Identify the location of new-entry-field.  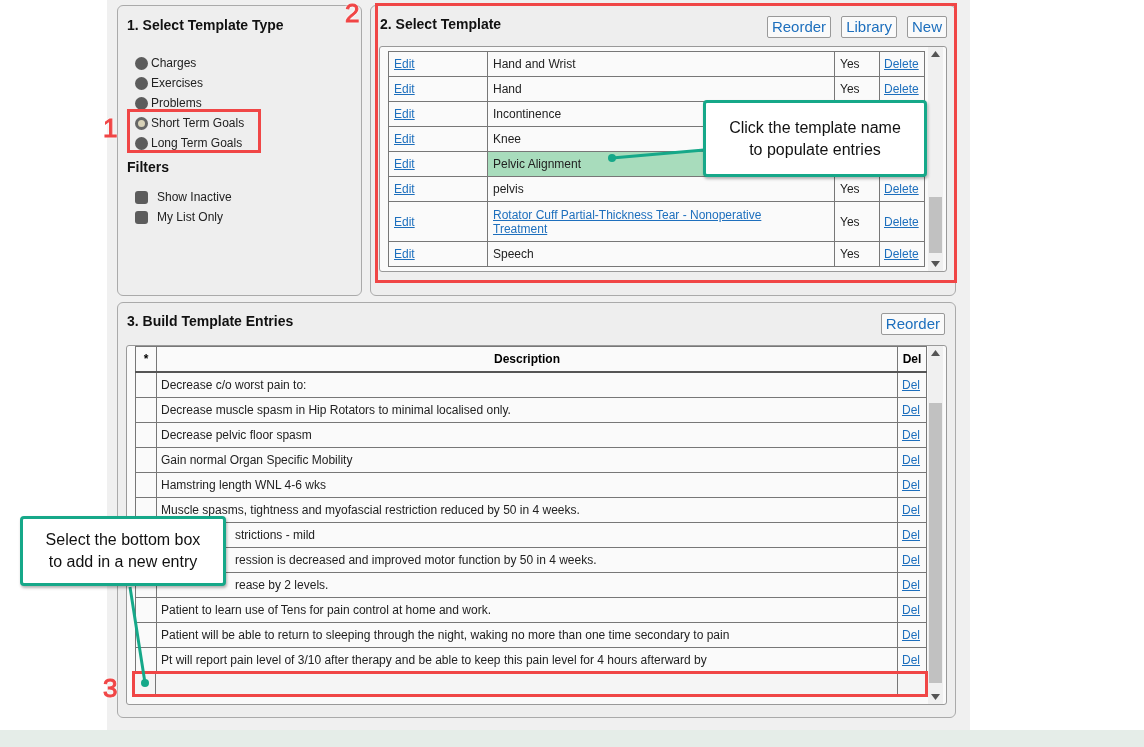
(530, 683).